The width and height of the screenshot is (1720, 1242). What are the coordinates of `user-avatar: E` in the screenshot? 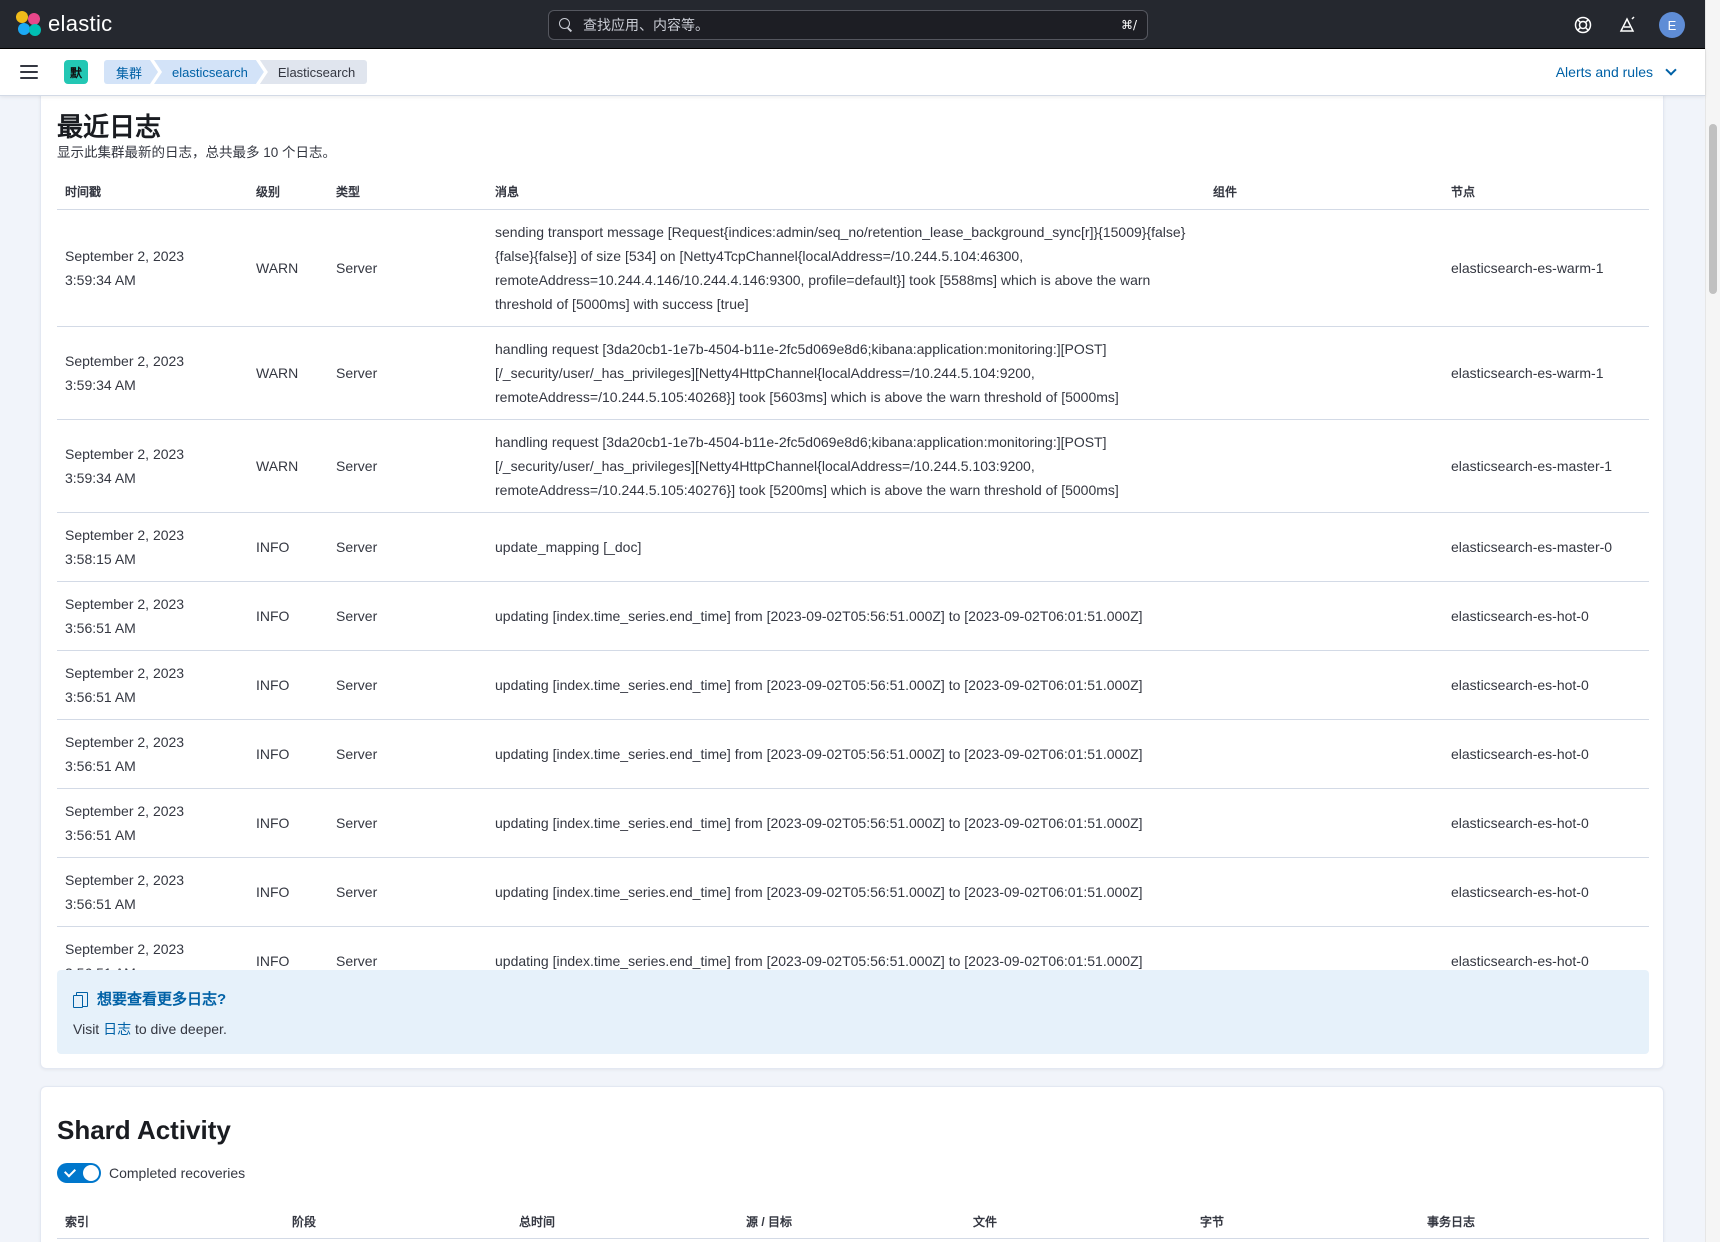 It's located at (1672, 25).